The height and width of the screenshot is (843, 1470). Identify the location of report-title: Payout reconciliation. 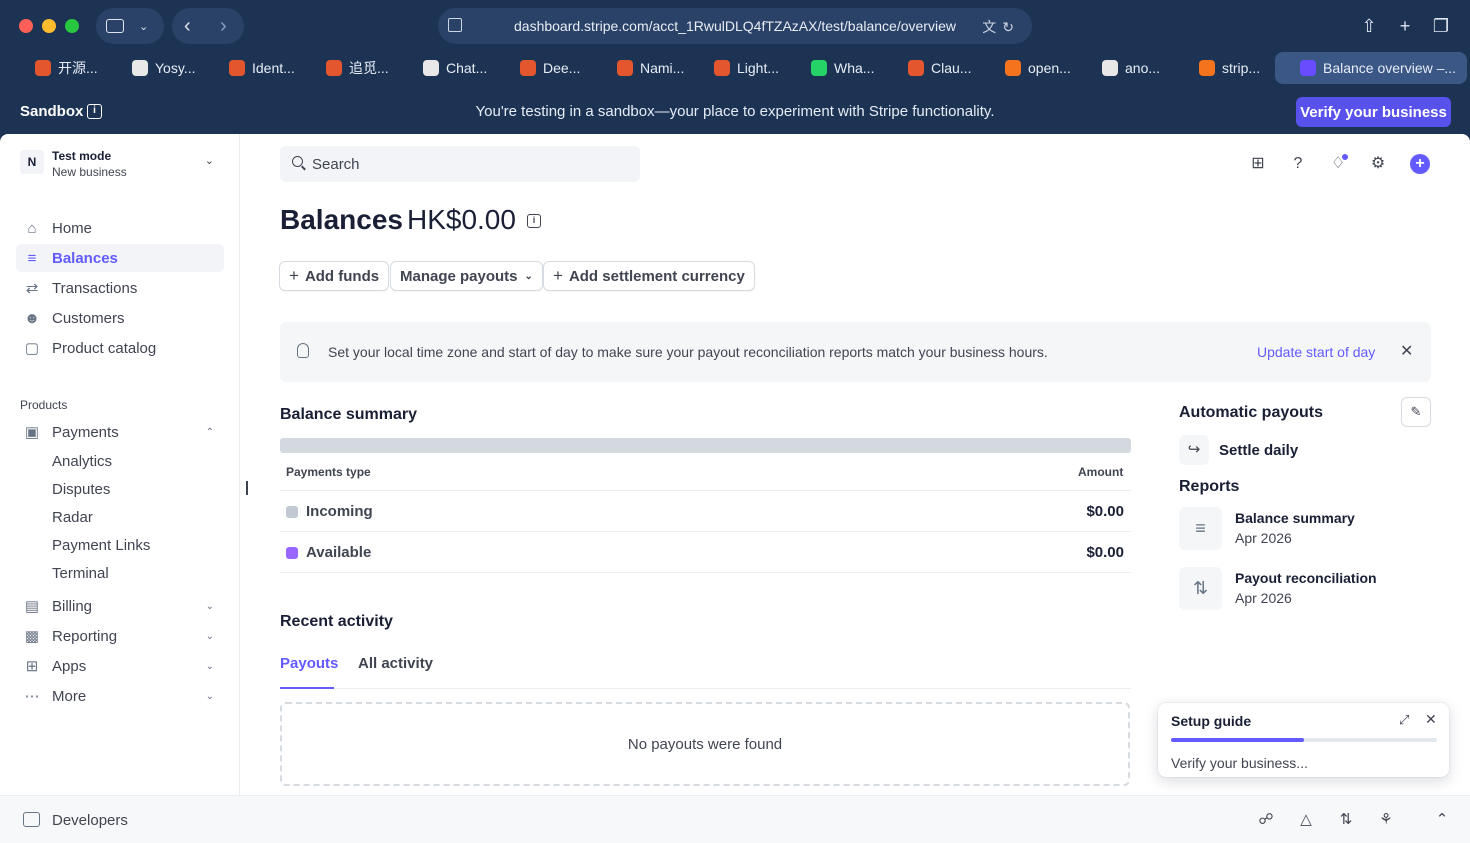
(1306, 578).